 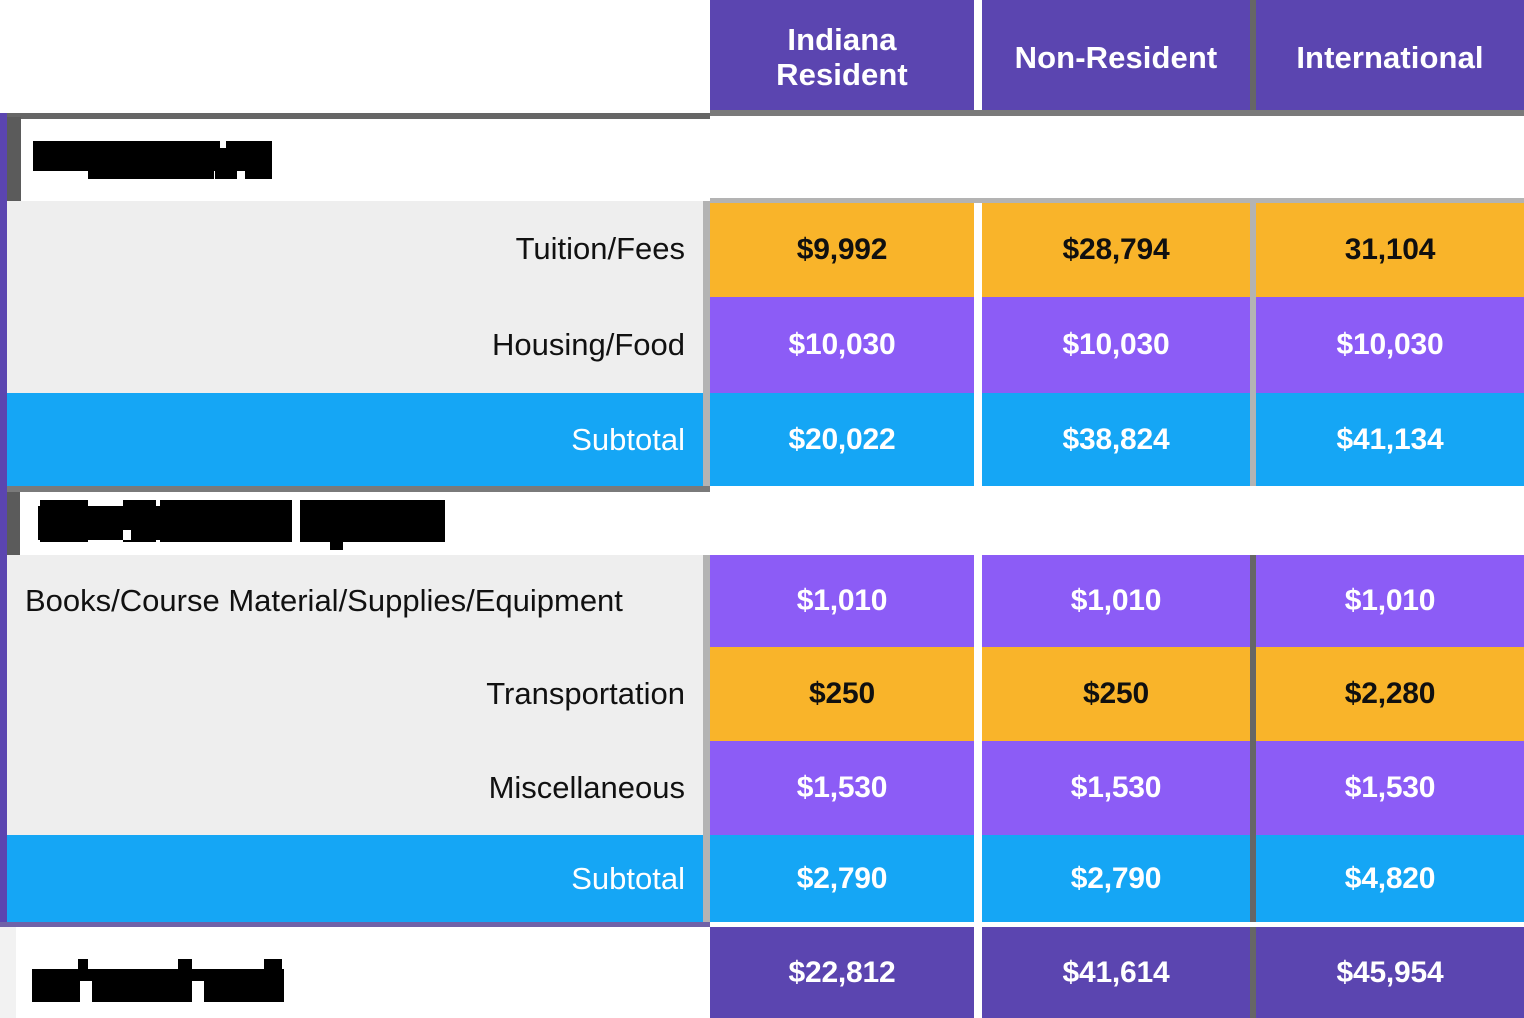 I want to click on cell-total-international: $45,954, so click(x=1390, y=972).